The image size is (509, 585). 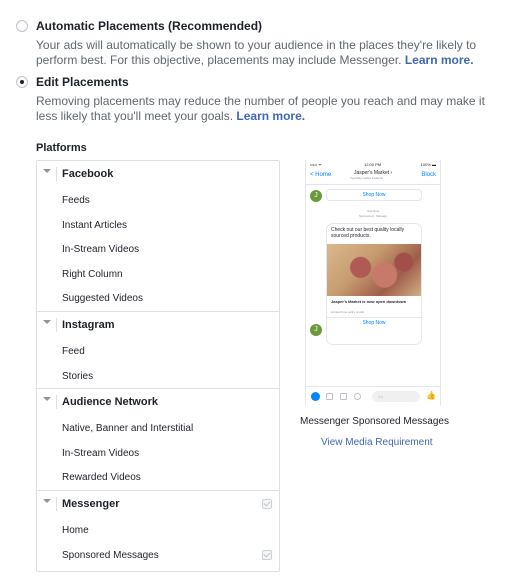 I want to click on thumbs-up-icon: 👍, so click(x=431, y=395).